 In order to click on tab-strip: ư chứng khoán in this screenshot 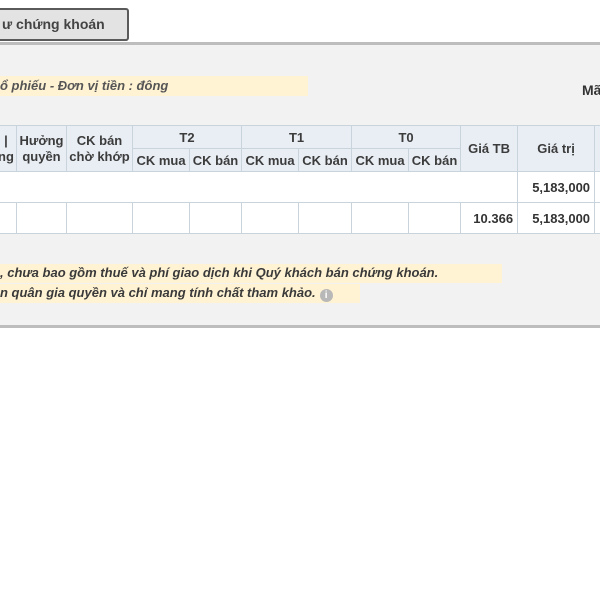, I will do `click(300, 21)`.